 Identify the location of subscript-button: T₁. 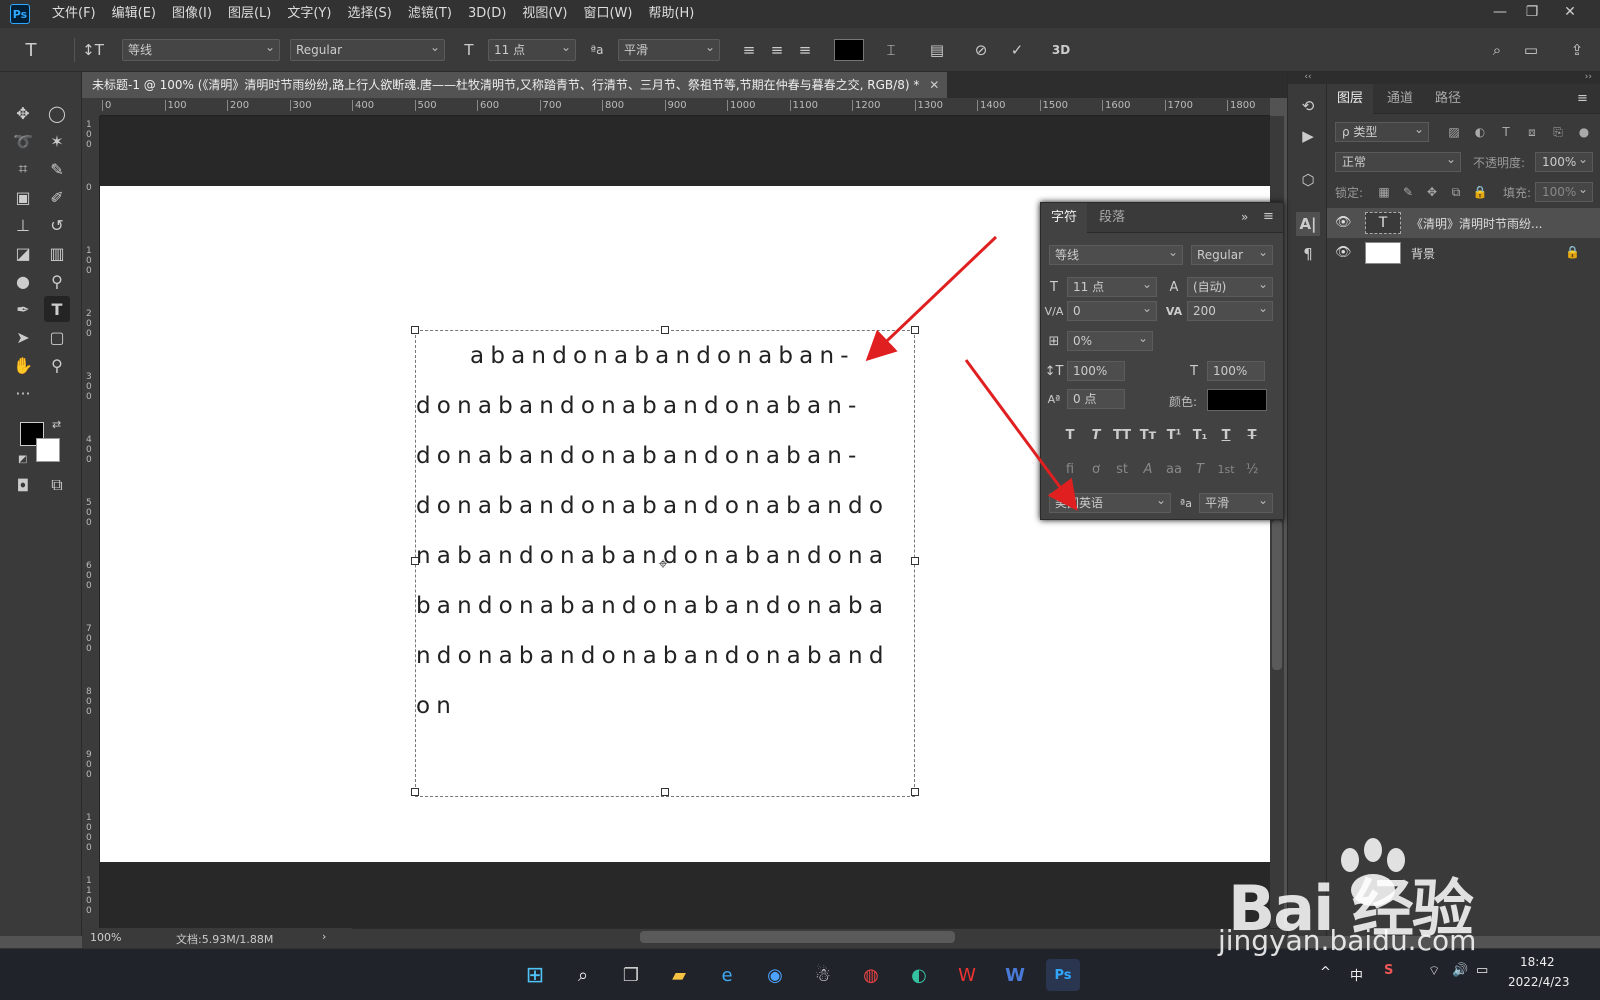
(1200, 435).